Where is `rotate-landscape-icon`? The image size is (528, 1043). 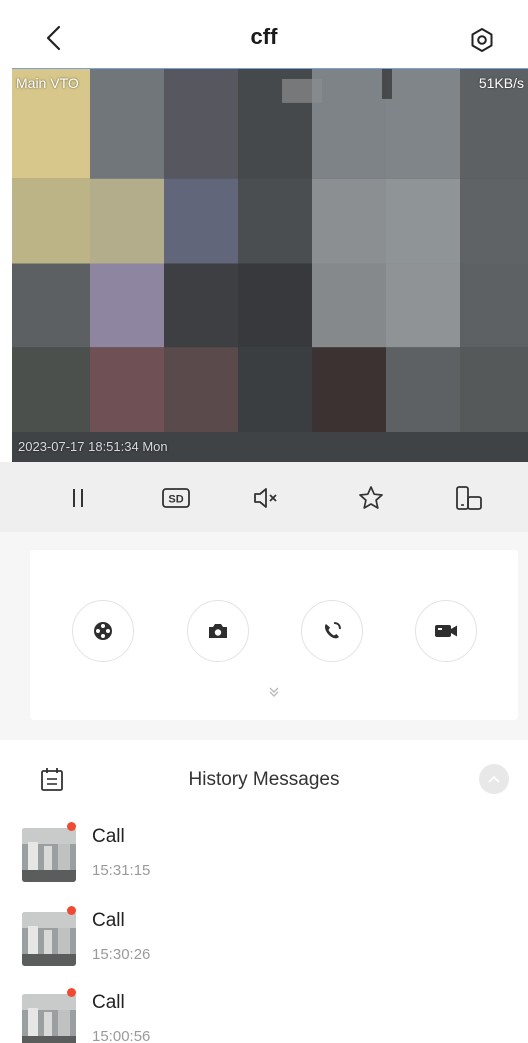
rotate-landscape-icon is located at coordinates (469, 498).